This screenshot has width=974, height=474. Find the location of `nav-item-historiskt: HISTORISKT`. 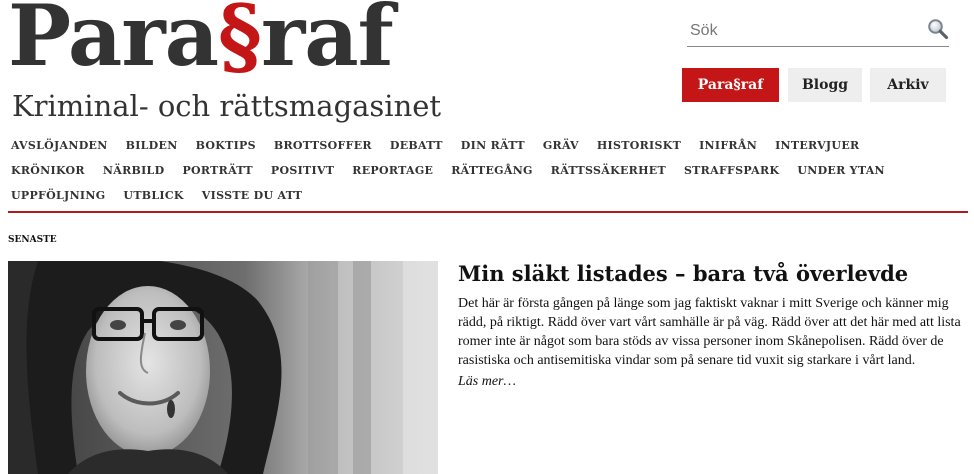

nav-item-historiskt: HISTORISKT is located at coordinates (639, 145).